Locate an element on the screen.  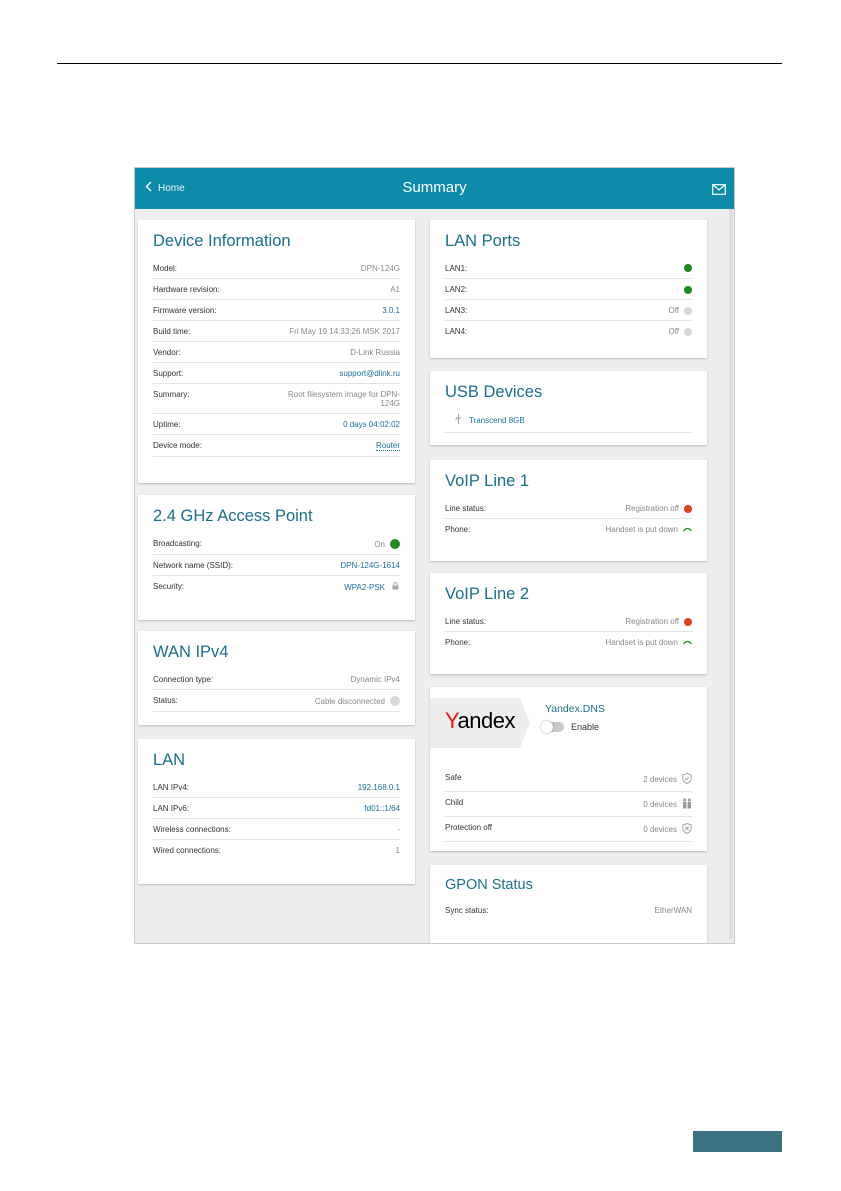
row-key: Broadcasting: is located at coordinates (177, 543).